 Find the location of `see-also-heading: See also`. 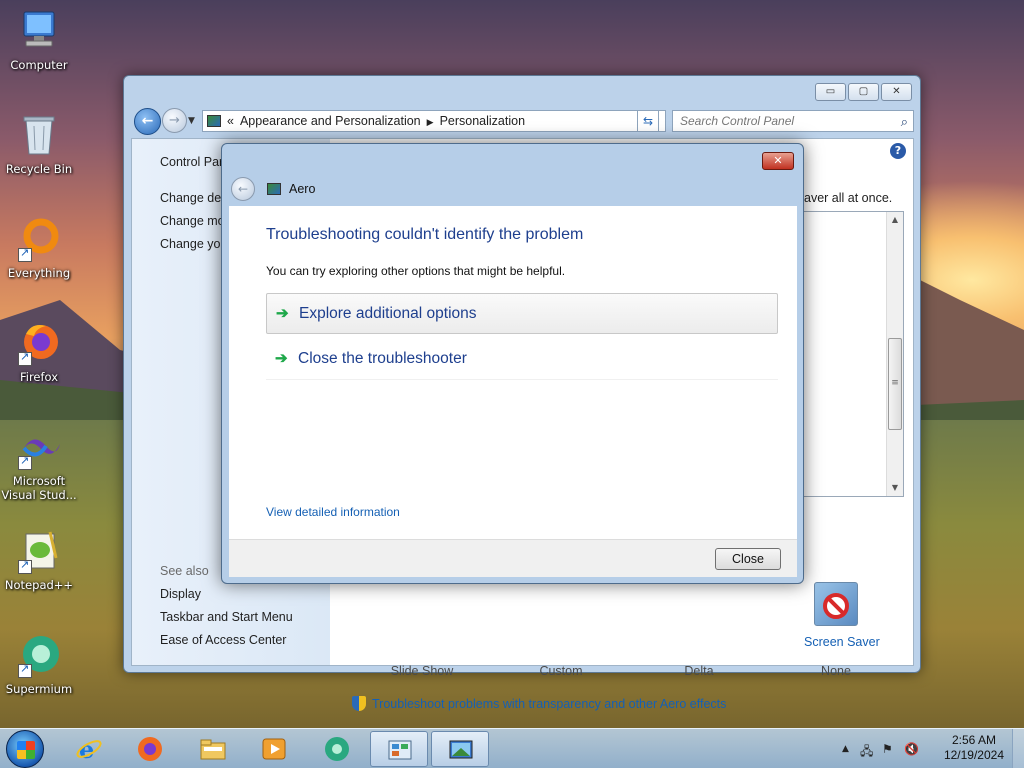

see-also-heading: See also is located at coordinates (184, 571).